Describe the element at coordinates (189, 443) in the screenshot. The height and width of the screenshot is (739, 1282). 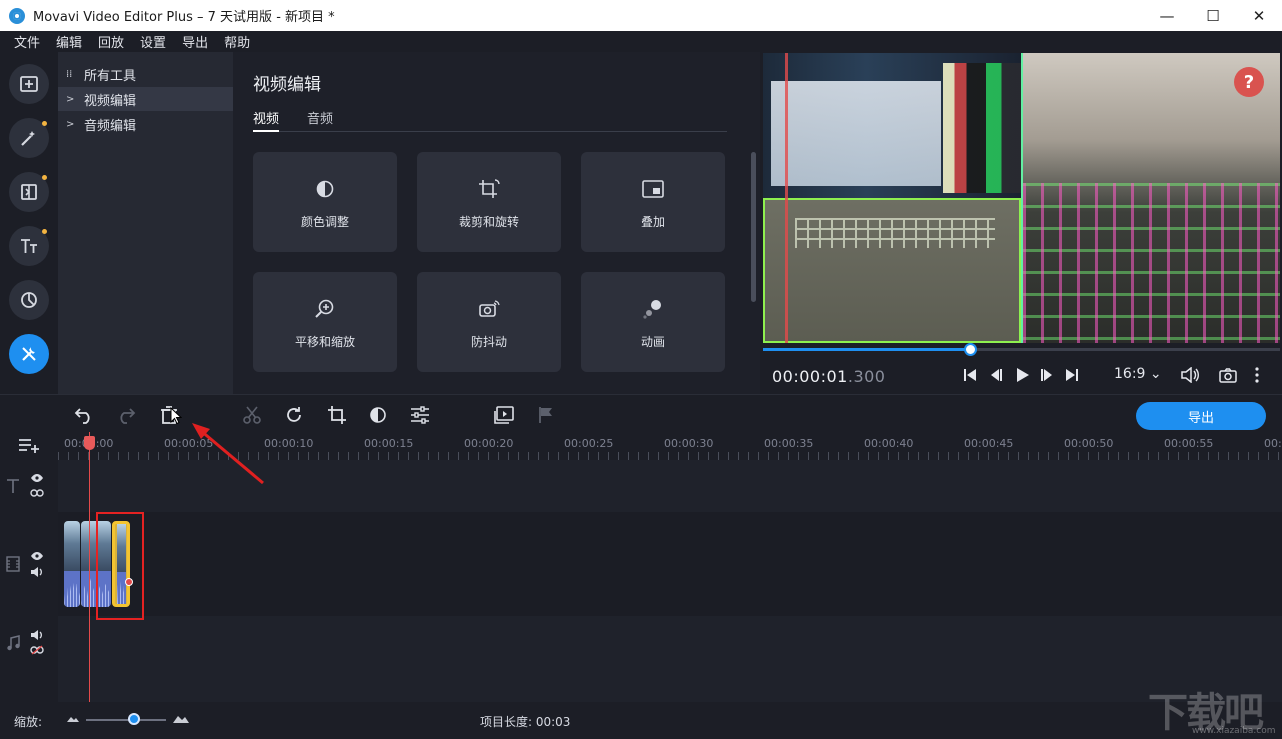
I see `ruler-tick-label: 00:00:05` at that location.